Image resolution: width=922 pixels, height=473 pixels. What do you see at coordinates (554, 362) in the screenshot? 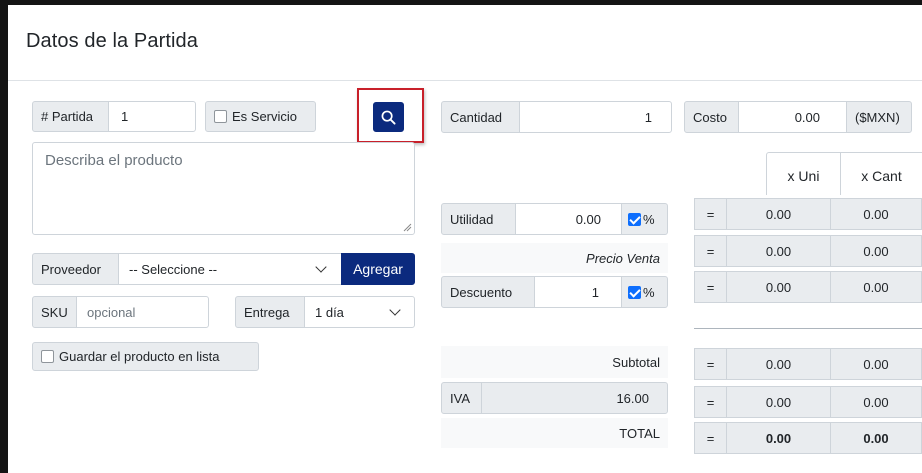
I see `subtotal-label: Subtotal` at bounding box center [554, 362].